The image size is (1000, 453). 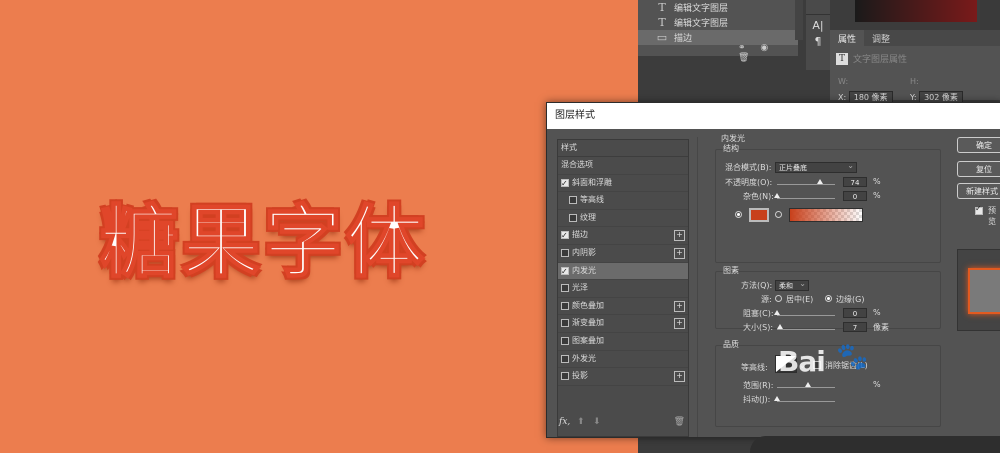 What do you see at coordinates (623, 377) in the screenshot?
I see `style-item: 投影 +` at bounding box center [623, 377].